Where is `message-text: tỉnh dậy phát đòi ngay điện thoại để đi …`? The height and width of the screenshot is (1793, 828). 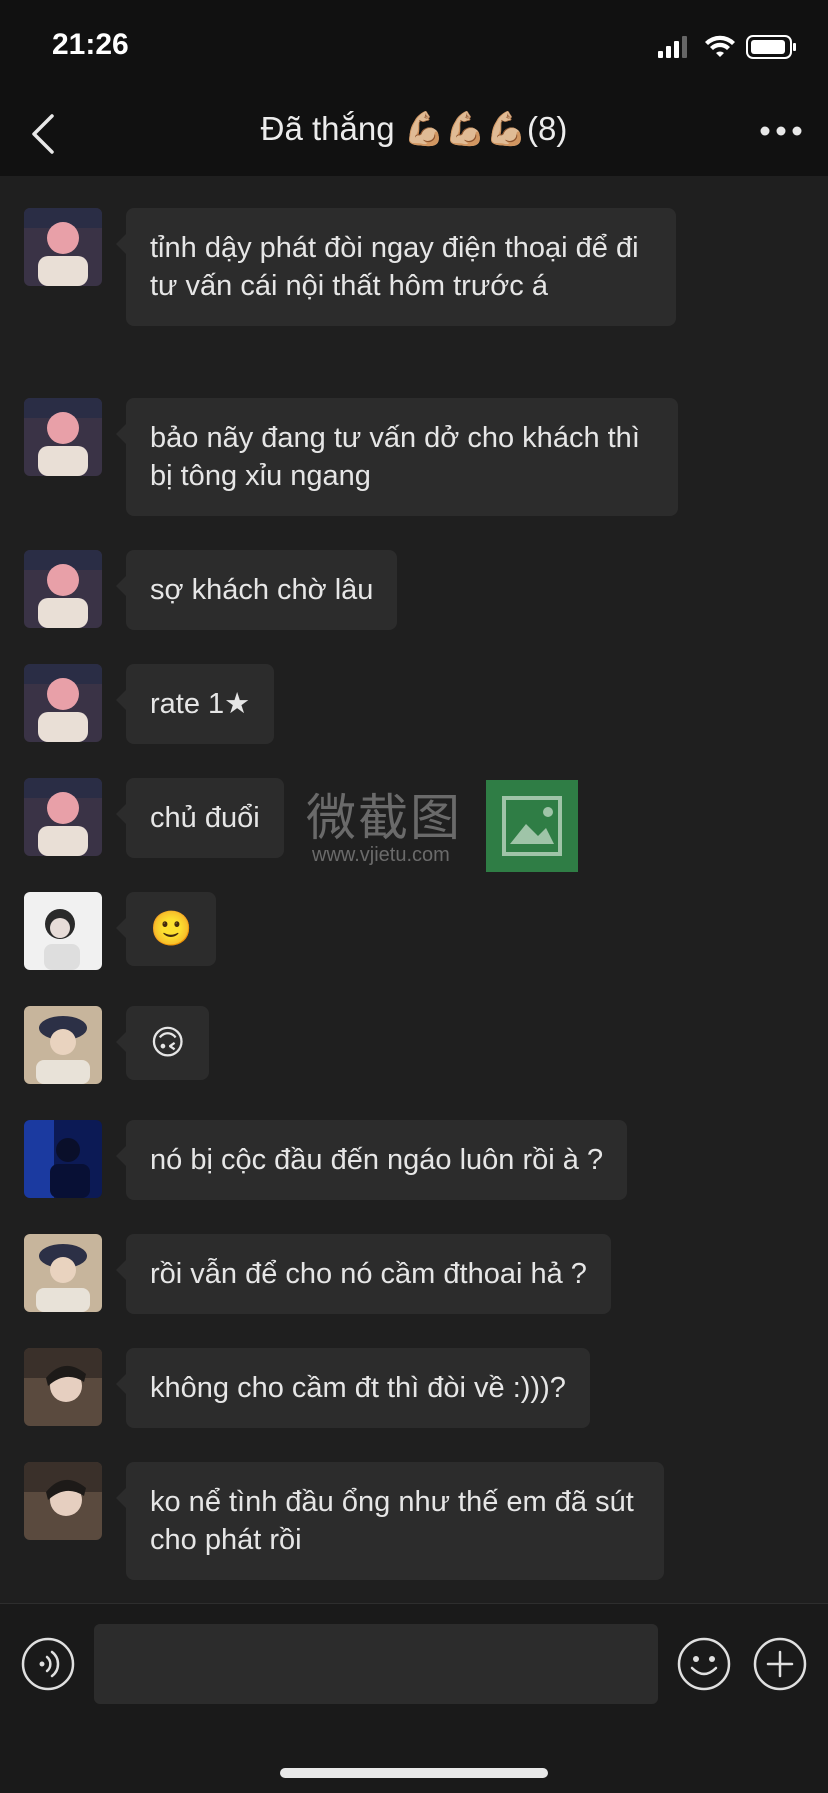 message-text: tỉnh dậy phát đòi ngay điện thoại để đi … is located at coordinates (394, 267).